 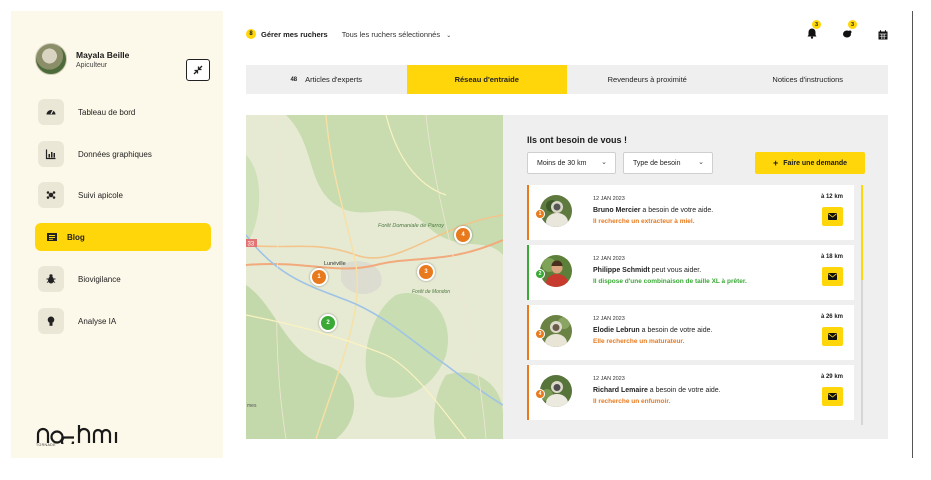 I want to click on sidebar-item-label: Analyse IA, so click(x=97, y=321).